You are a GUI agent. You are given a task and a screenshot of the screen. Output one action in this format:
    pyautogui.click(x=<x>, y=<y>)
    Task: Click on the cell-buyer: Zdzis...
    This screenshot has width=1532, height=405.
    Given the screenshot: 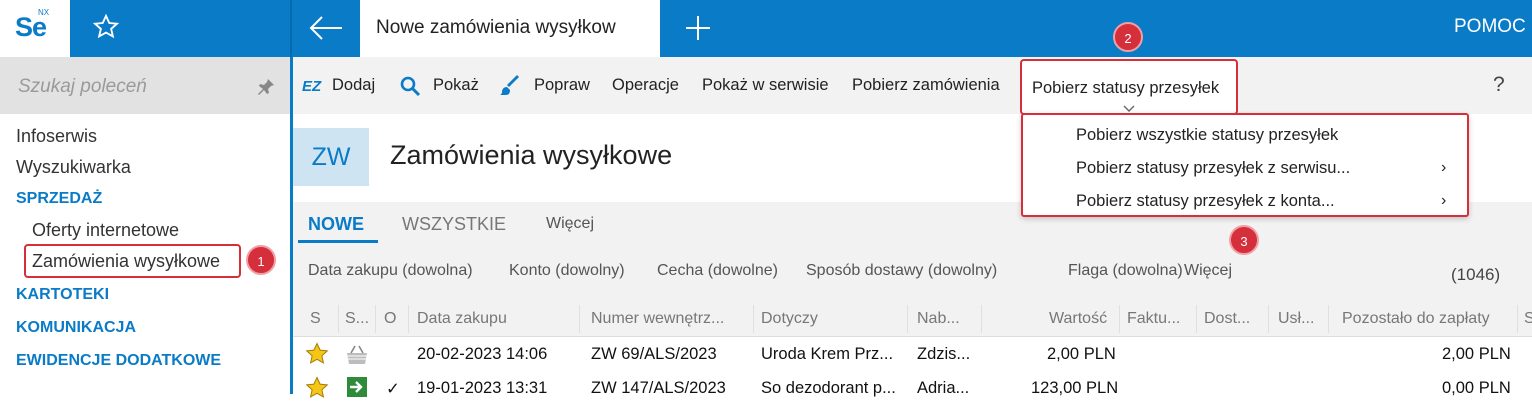 What is the action you would take?
    pyautogui.click(x=944, y=354)
    